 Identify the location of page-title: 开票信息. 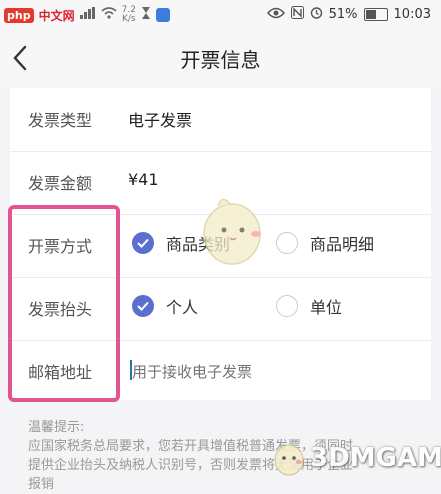
(220, 60).